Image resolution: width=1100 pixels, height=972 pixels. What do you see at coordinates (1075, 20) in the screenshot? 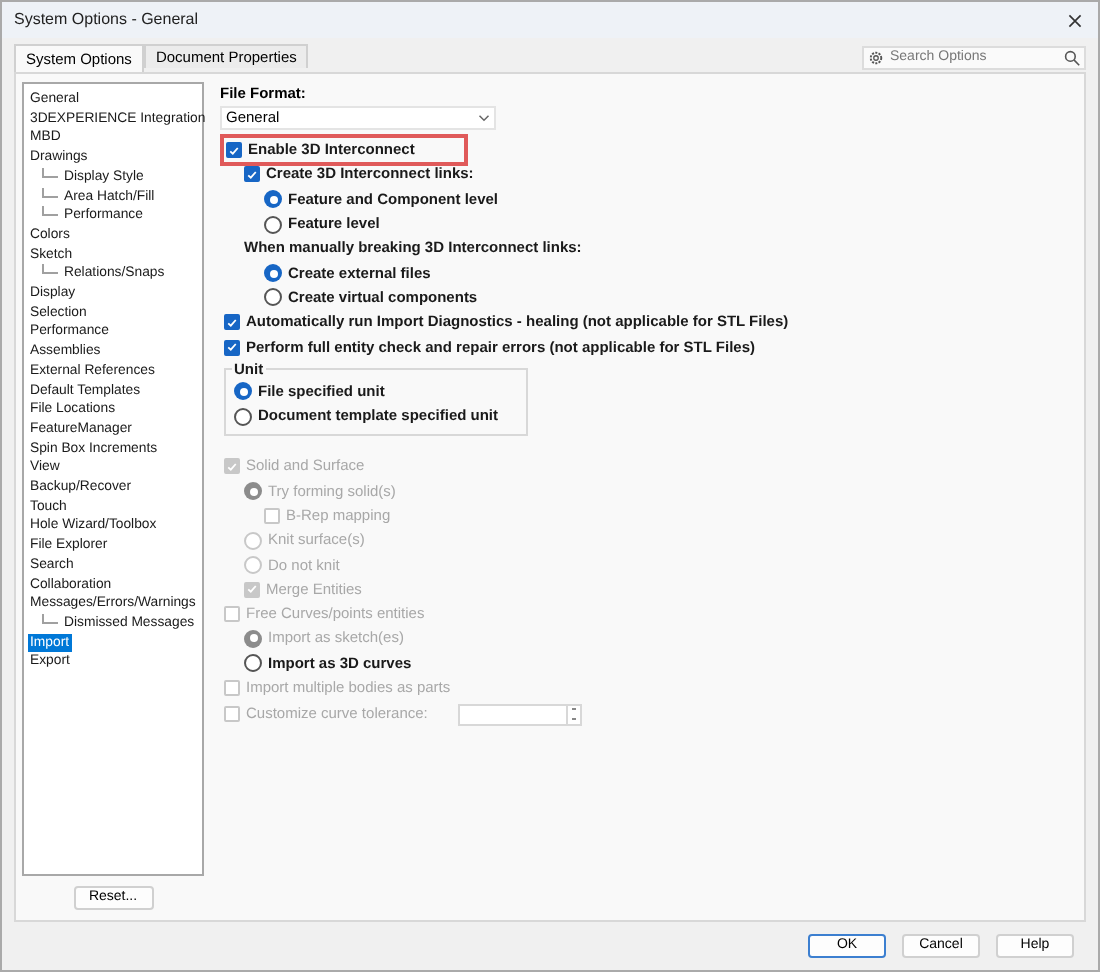
I see `close-icon` at bounding box center [1075, 20].